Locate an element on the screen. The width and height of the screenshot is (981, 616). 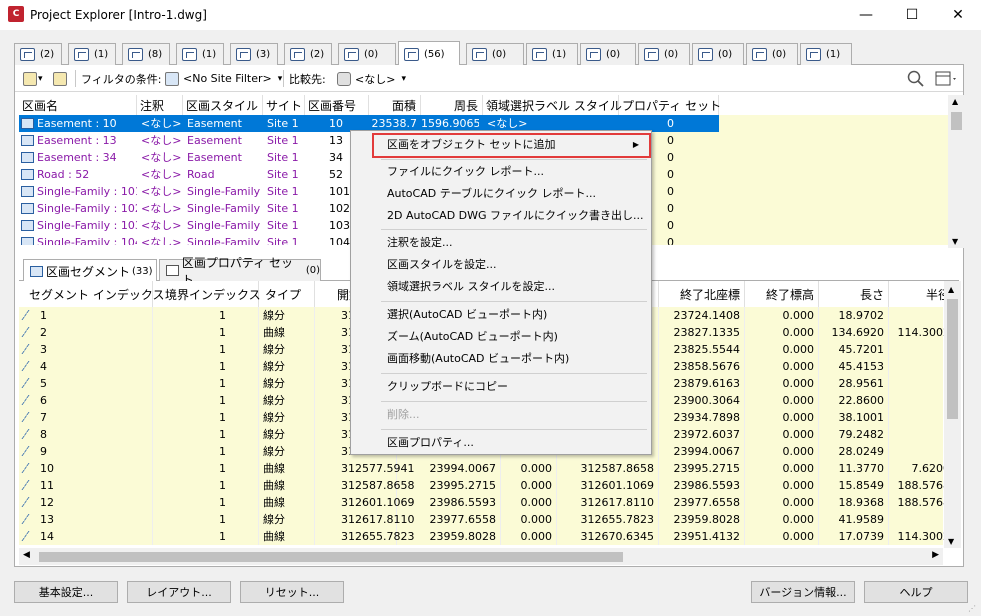
col-header-length: 長さ is located at coordinates (854, 294).